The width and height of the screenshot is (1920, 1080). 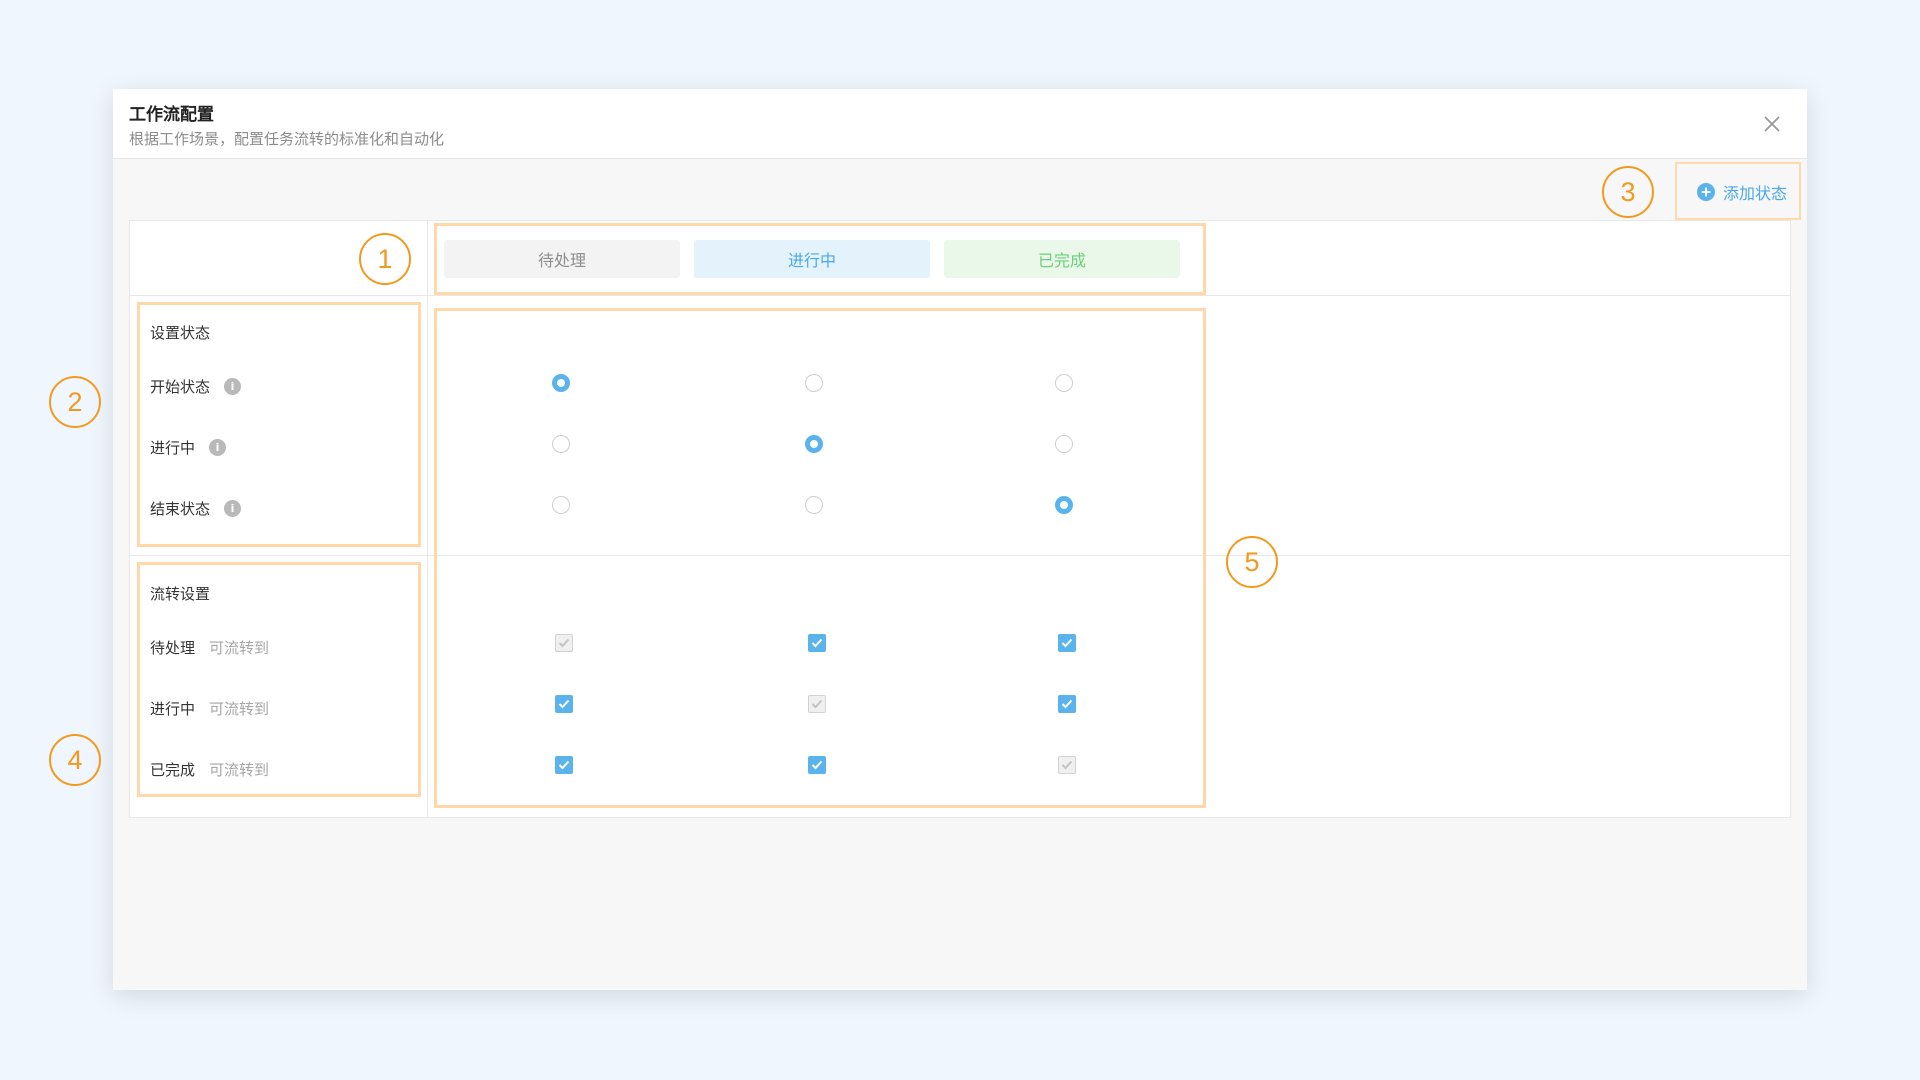 What do you see at coordinates (173, 648) in the screenshot?
I see `flow-row-text: 待处理` at bounding box center [173, 648].